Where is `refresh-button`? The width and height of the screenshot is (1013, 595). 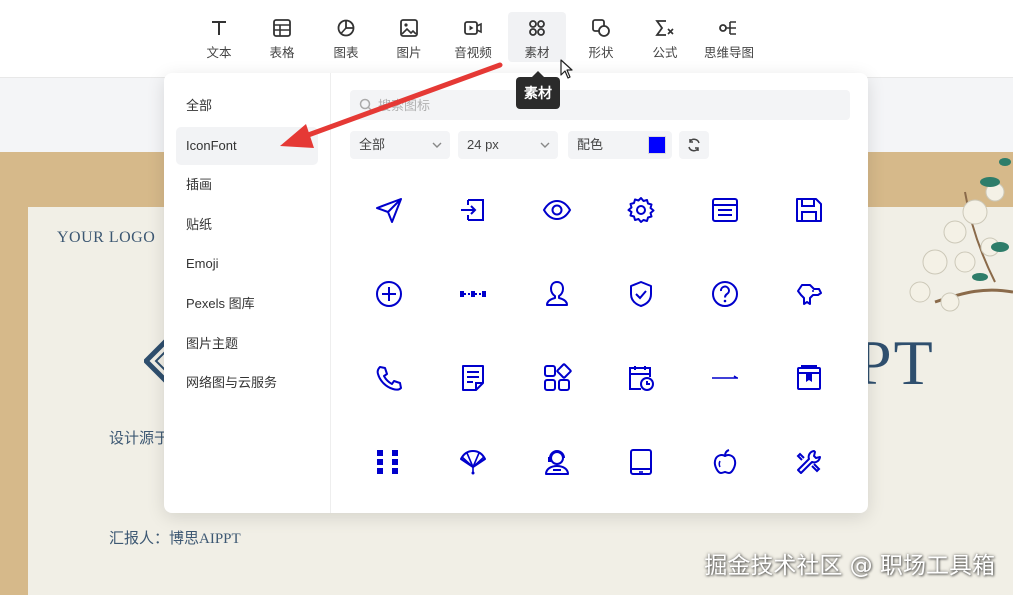 refresh-button is located at coordinates (694, 145).